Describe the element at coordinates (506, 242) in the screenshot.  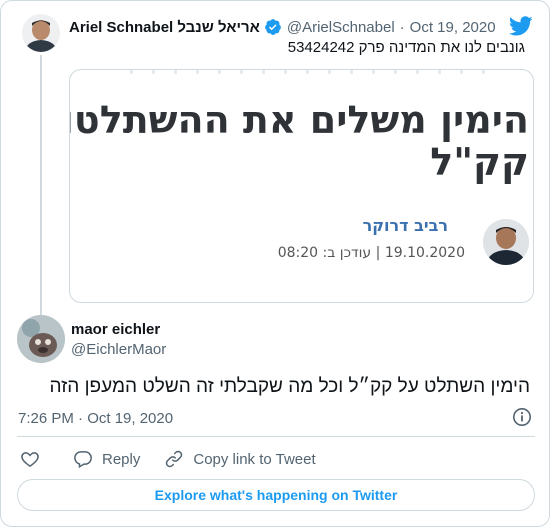
I see `photo-author-portrait` at that location.